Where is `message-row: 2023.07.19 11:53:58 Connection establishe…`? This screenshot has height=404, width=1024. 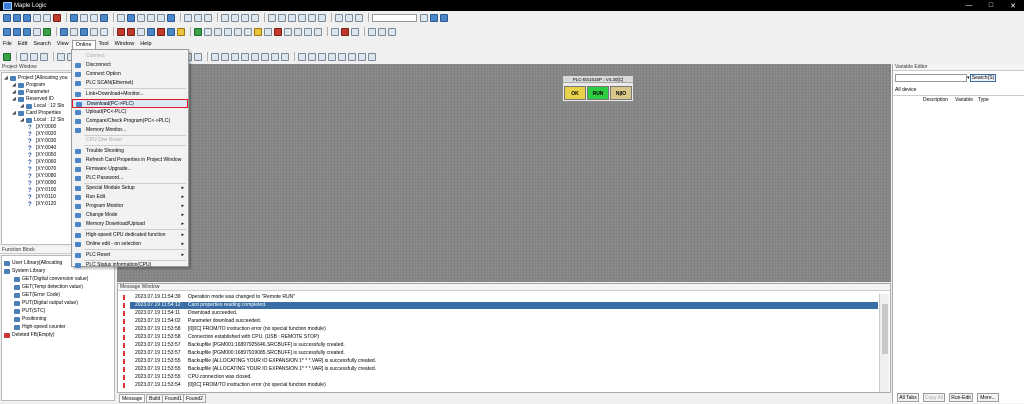 message-row: 2023.07.19 11:53:58 Connection establishe… is located at coordinates (500, 337).